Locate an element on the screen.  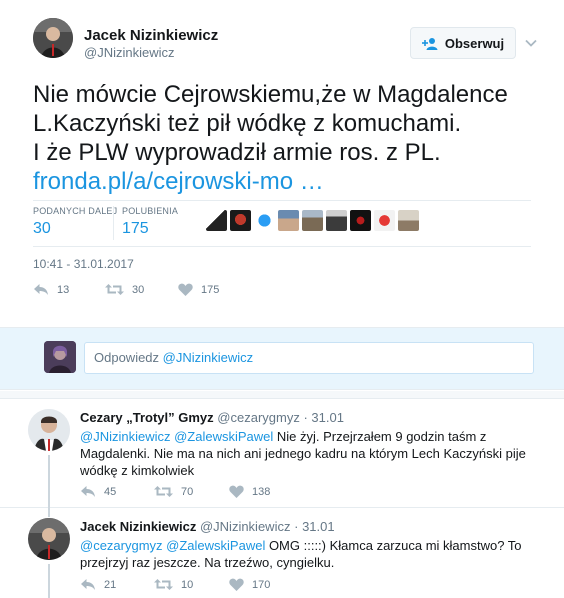
retweet-button: 30 is located at coordinates (124, 289).